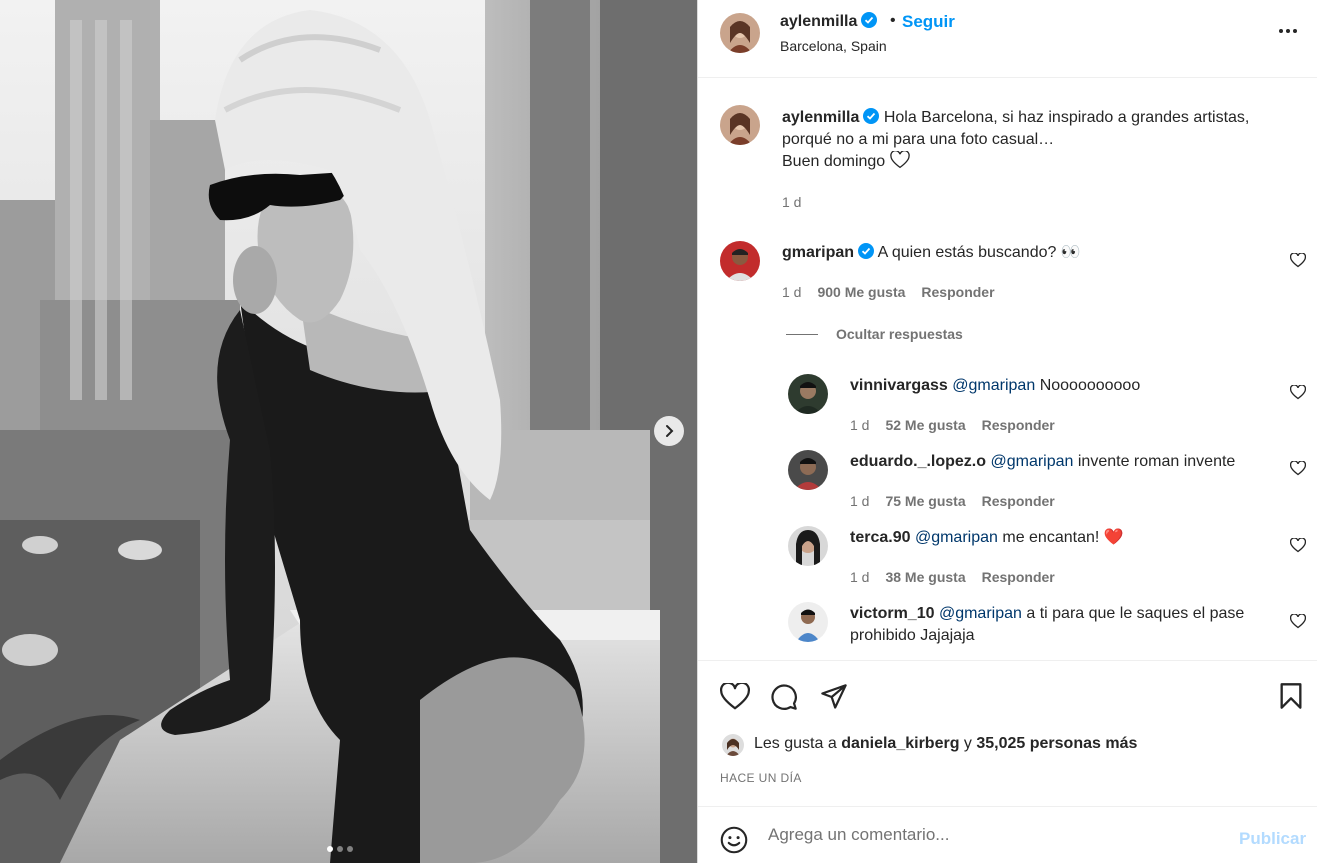 The width and height of the screenshot is (1317, 863). What do you see at coordinates (925, 501) in the screenshot?
I see `reply-likes: 75 Me gusta` at bounding box center [925, 501].